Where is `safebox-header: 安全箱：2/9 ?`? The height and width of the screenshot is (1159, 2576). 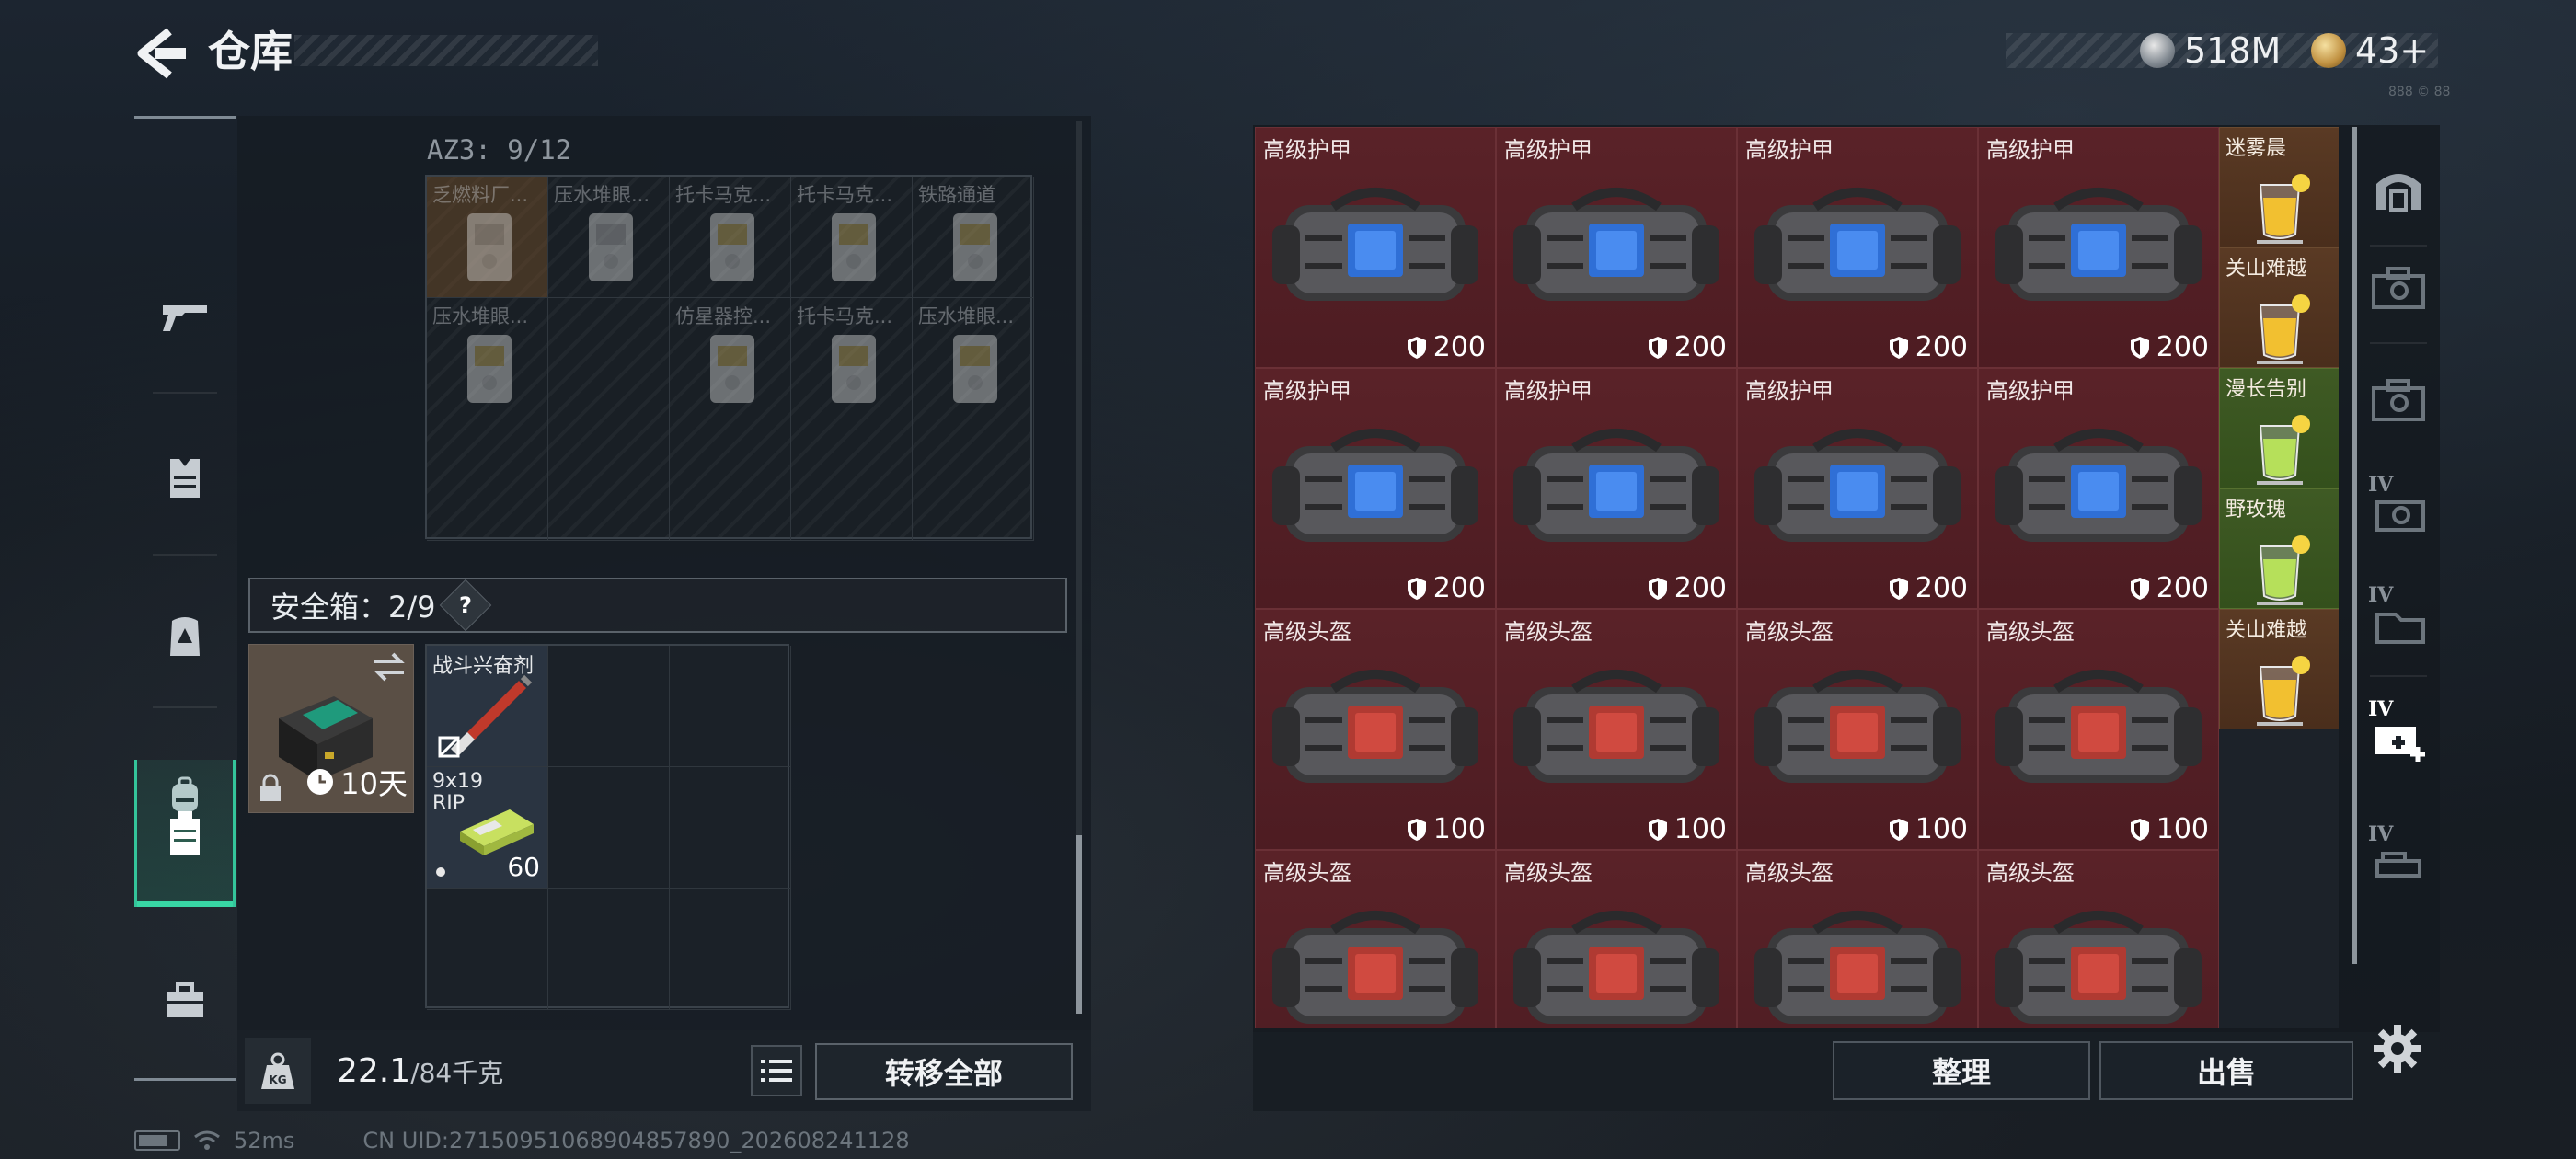
safebox-header: 安全箱：2/9 ? is located at coordinates (657, 605).